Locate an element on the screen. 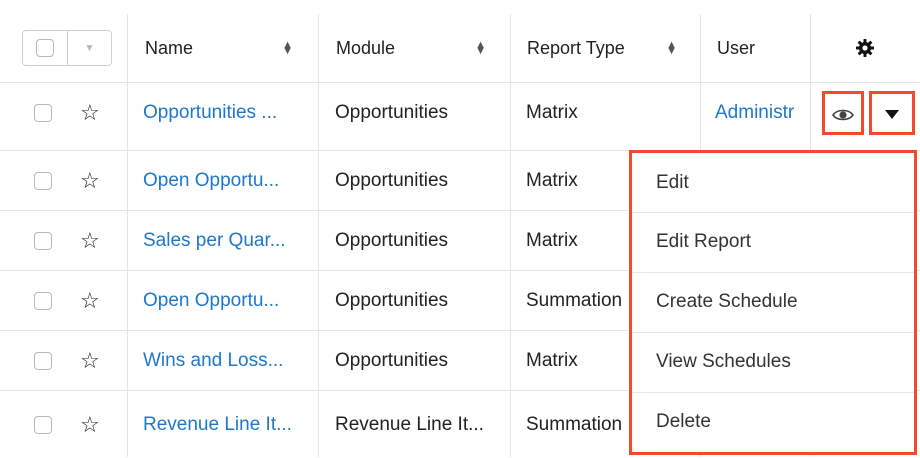  column-settings-button is located at coordinates (865, 48).